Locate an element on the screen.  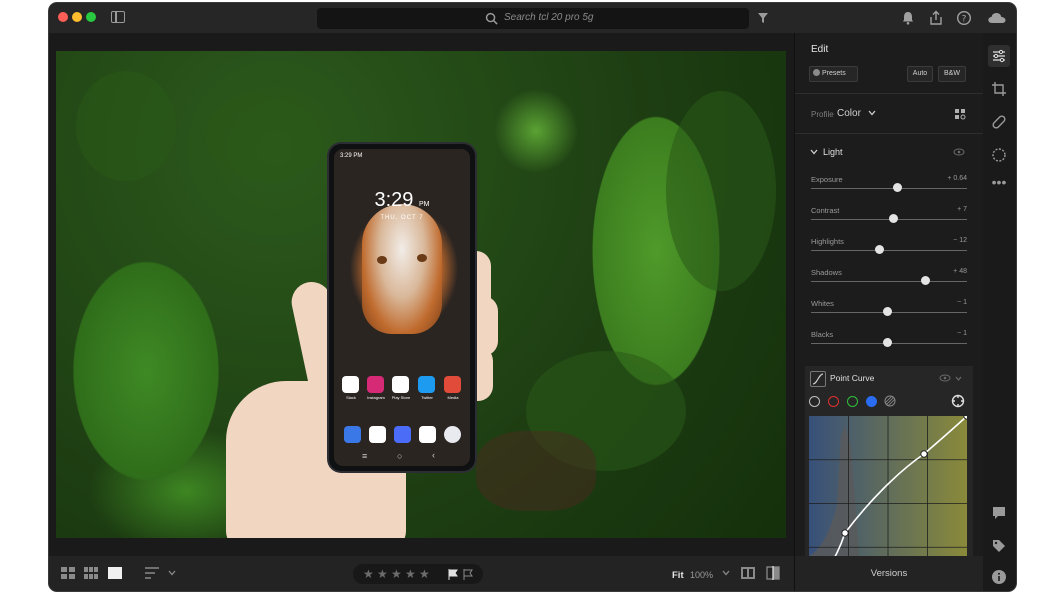
versions-button: Versions is located at coordinates (888, 573).